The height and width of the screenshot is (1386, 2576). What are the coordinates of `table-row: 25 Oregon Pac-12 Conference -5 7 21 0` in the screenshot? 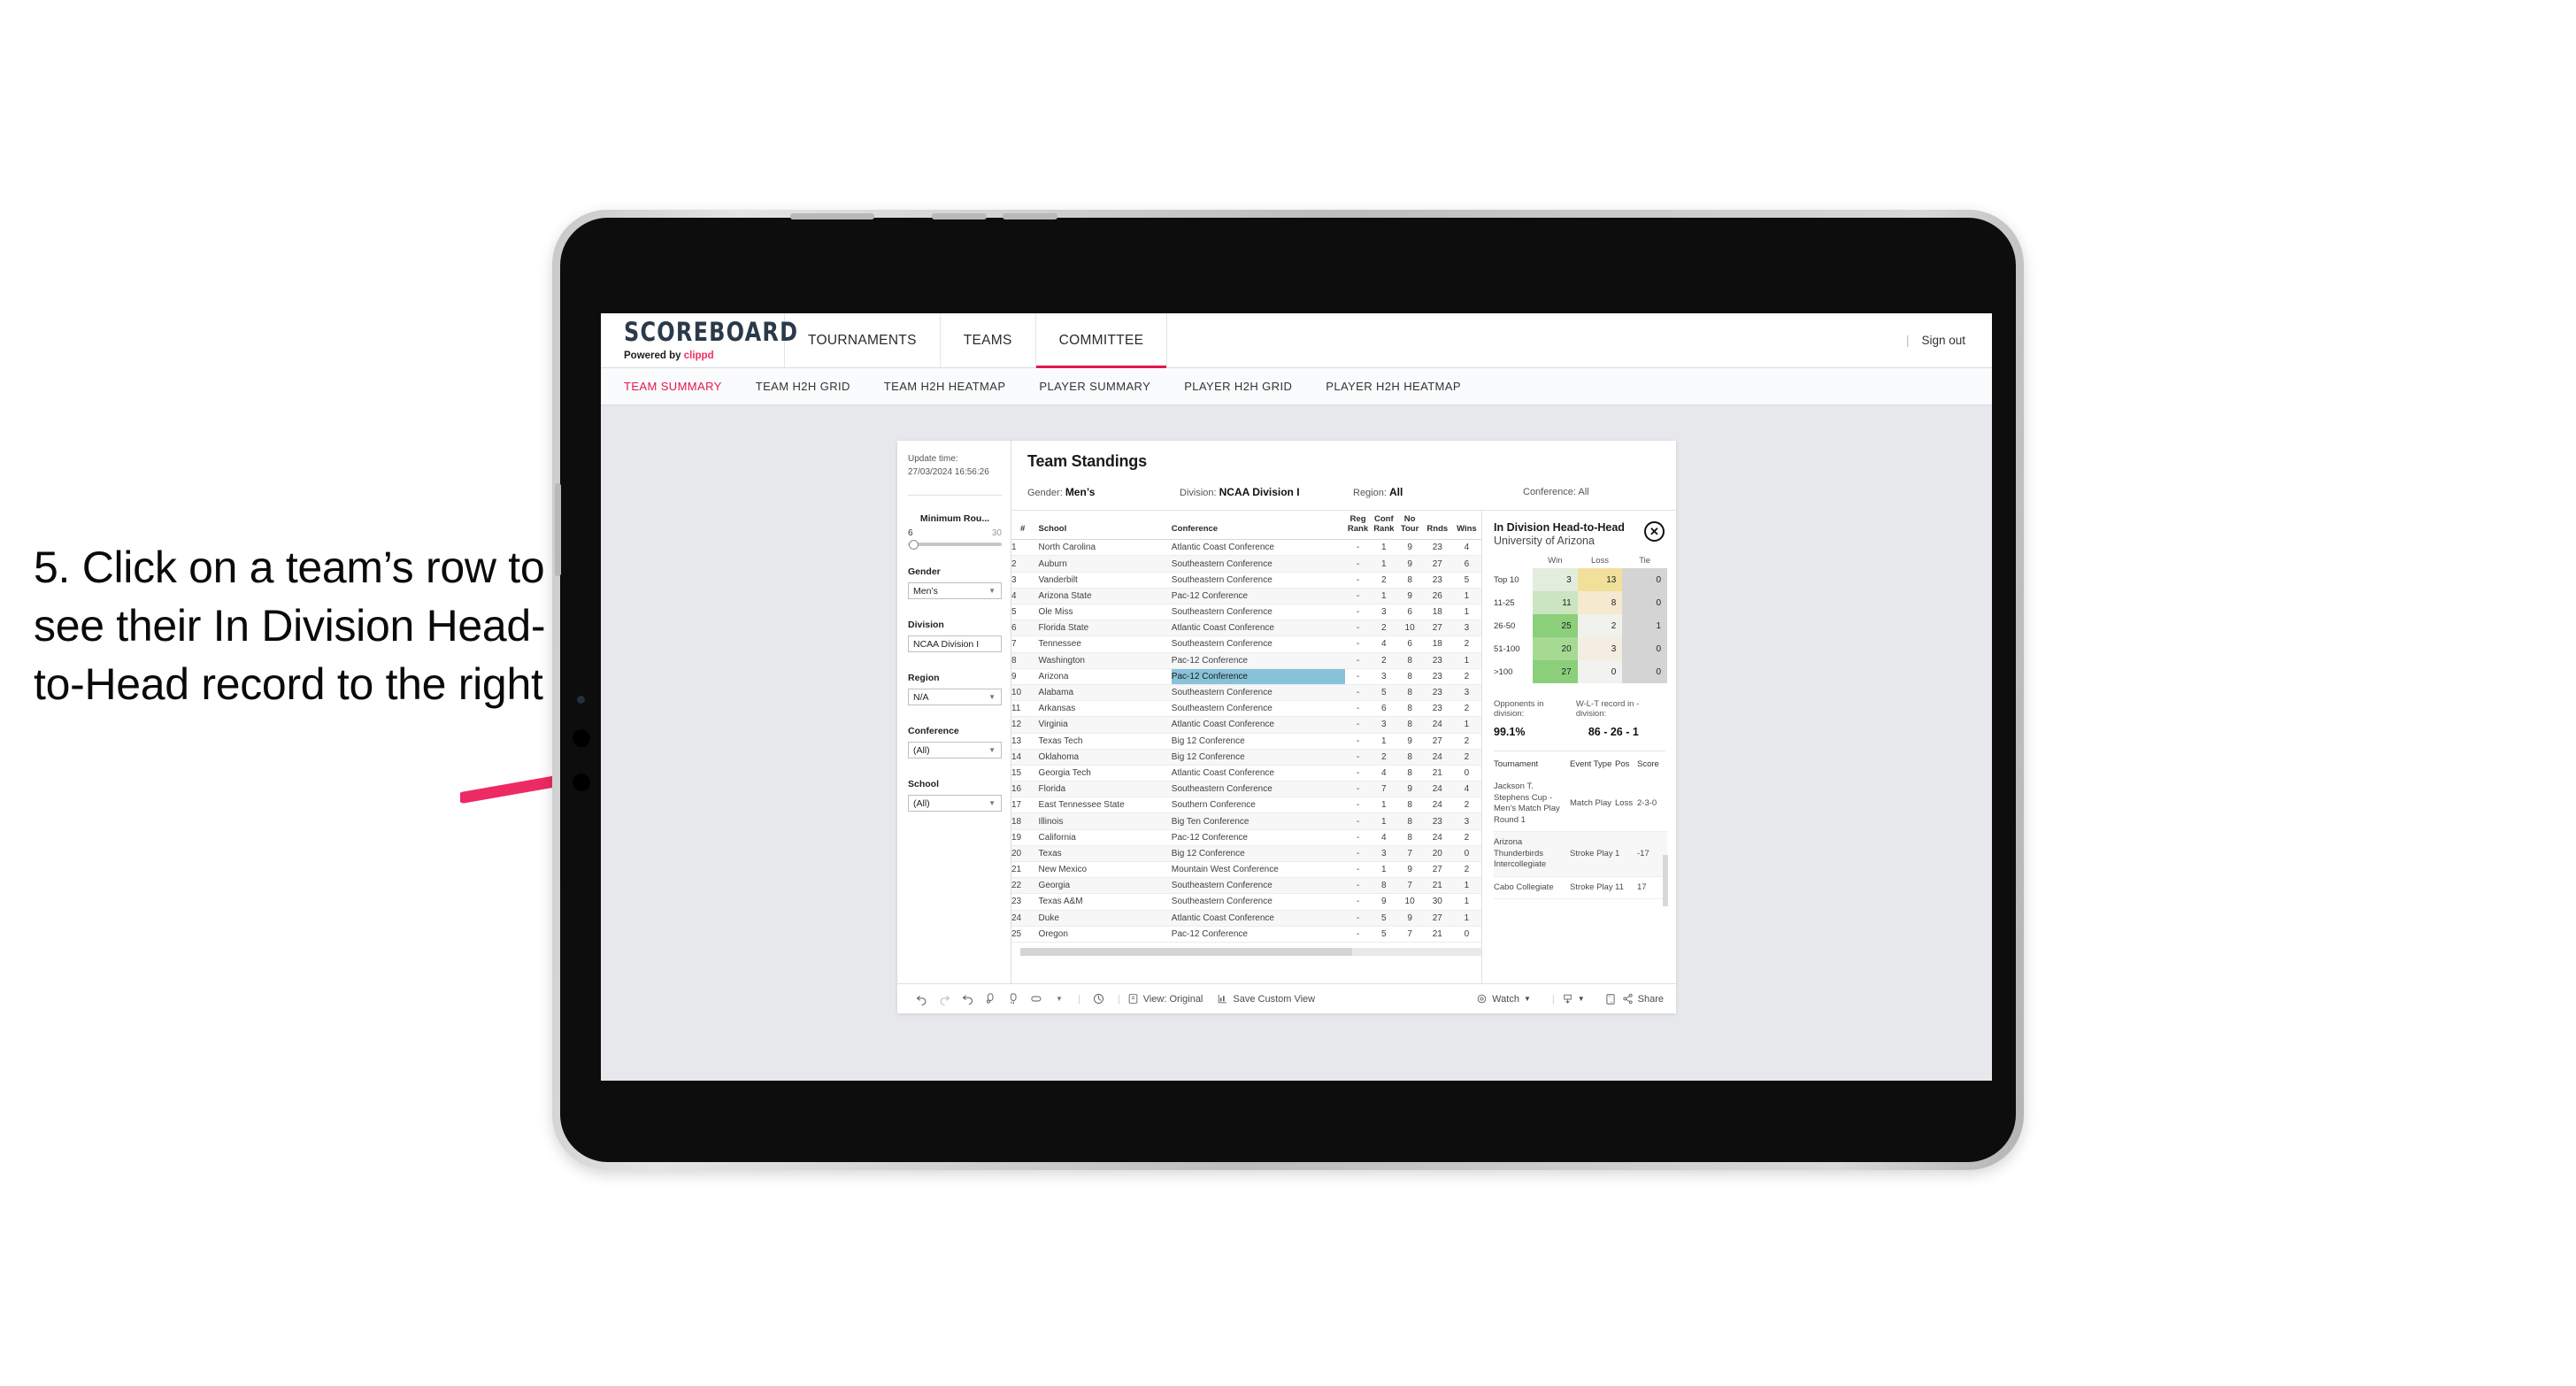 It's located at (1246, 935).